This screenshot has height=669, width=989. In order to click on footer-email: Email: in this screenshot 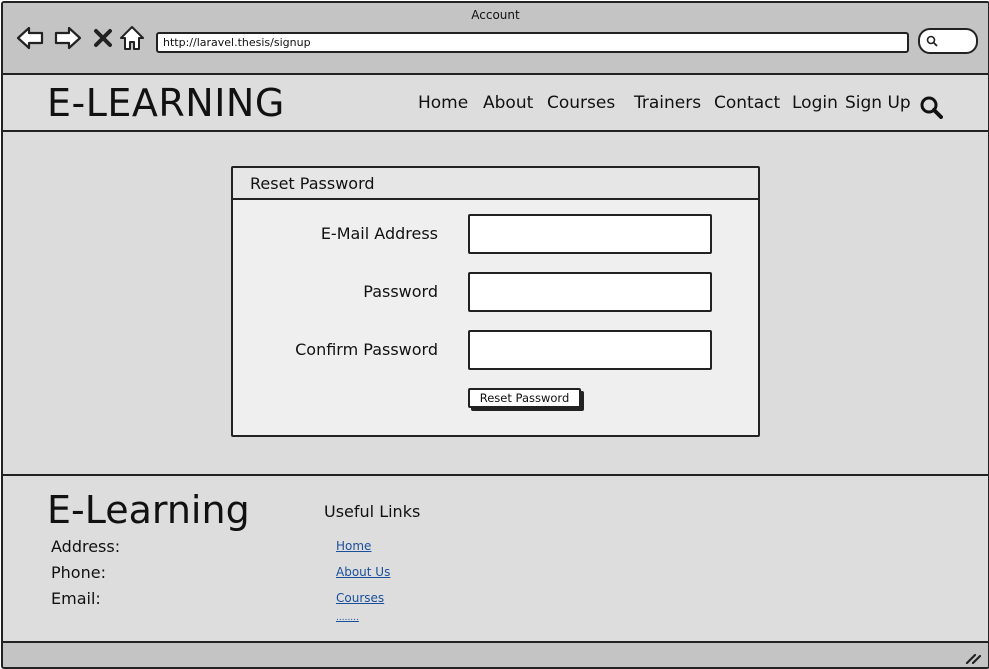, I will do `click(76, 598)`.